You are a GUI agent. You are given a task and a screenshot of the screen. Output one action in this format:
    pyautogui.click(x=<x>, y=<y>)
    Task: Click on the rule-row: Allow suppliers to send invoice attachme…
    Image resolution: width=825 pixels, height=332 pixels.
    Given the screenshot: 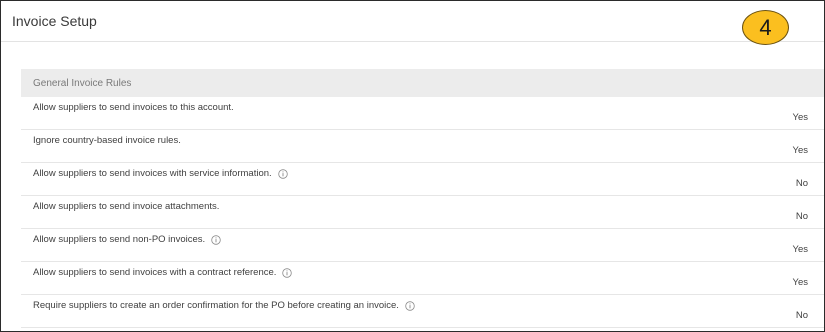 What is the action you would take?
    pyautogui.click(x=422, y=212)
    